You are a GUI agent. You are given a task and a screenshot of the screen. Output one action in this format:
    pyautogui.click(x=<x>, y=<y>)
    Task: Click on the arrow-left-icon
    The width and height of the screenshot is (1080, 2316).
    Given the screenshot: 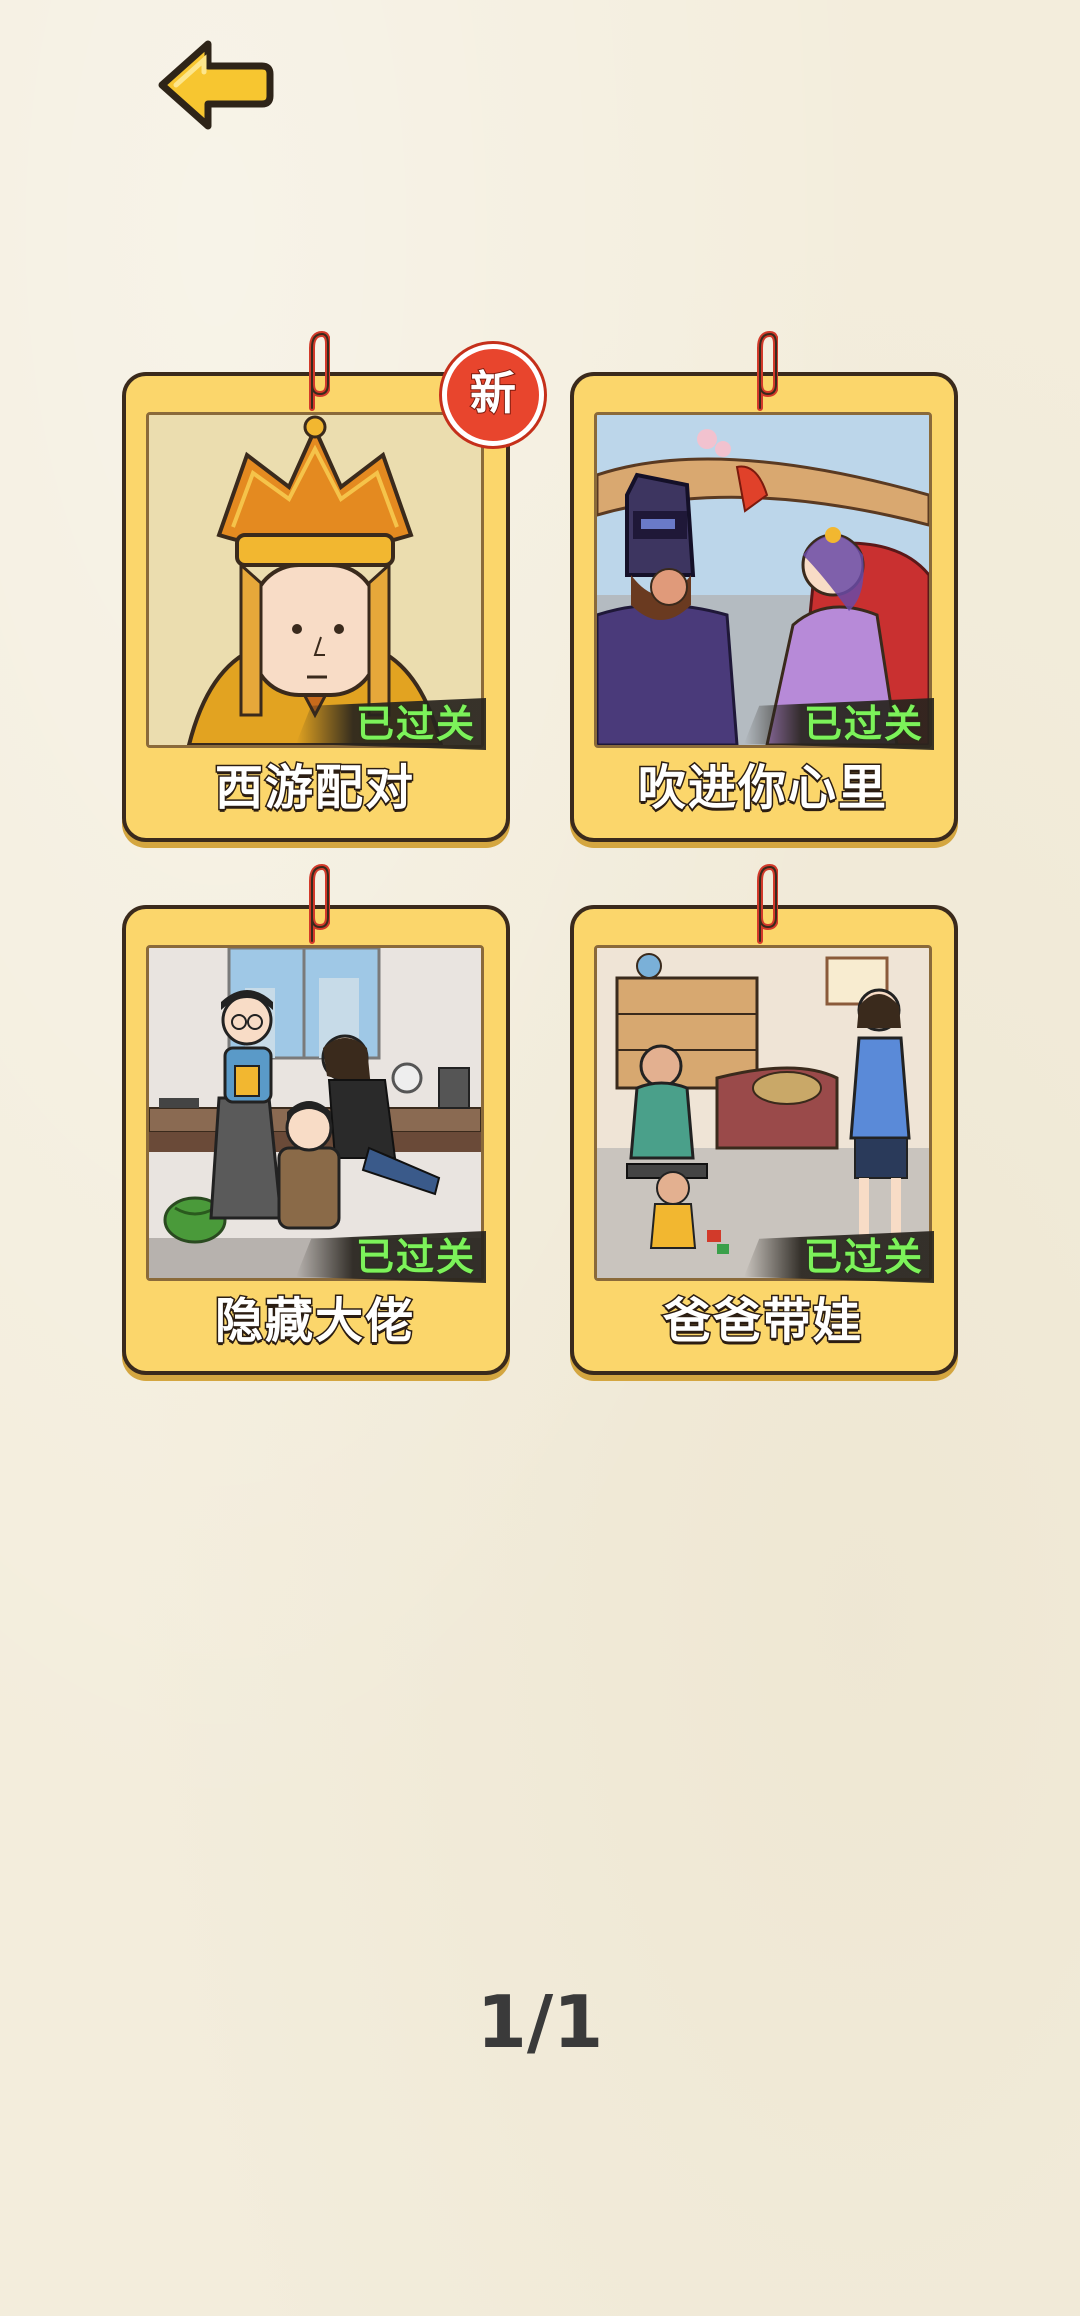 What is the action you would take?
    pyautogui.click(x=216, y=85)
    